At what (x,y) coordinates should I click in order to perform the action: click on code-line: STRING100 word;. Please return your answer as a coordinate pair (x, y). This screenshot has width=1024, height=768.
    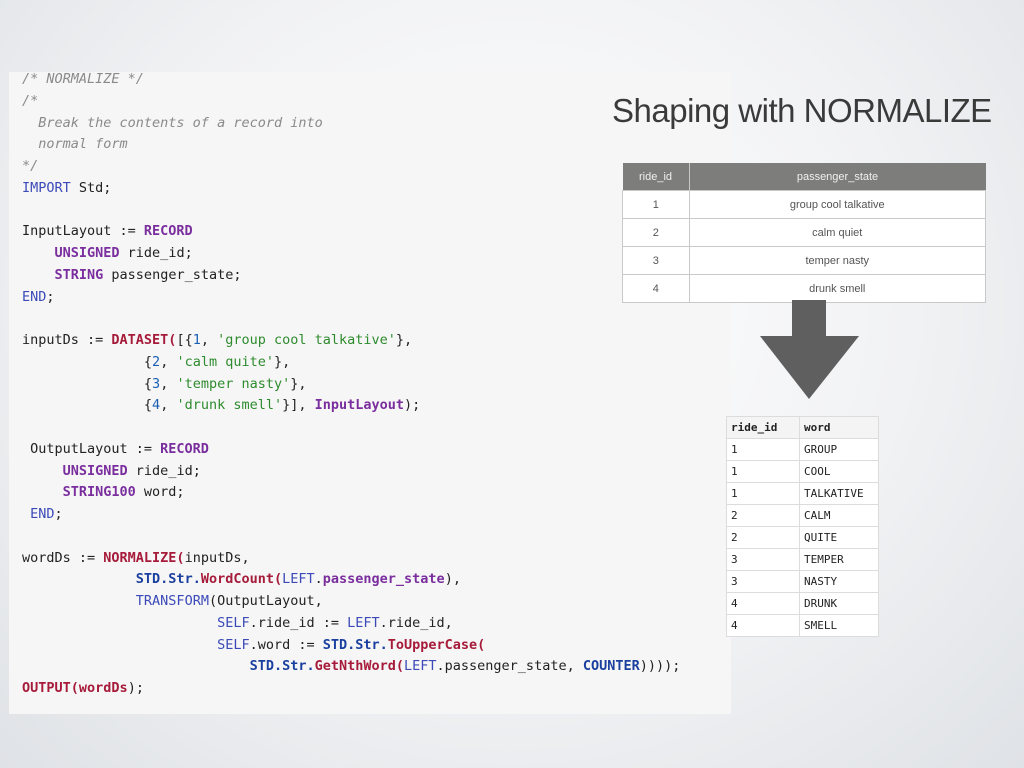
    Looking at the image, I should click on (351, 493).